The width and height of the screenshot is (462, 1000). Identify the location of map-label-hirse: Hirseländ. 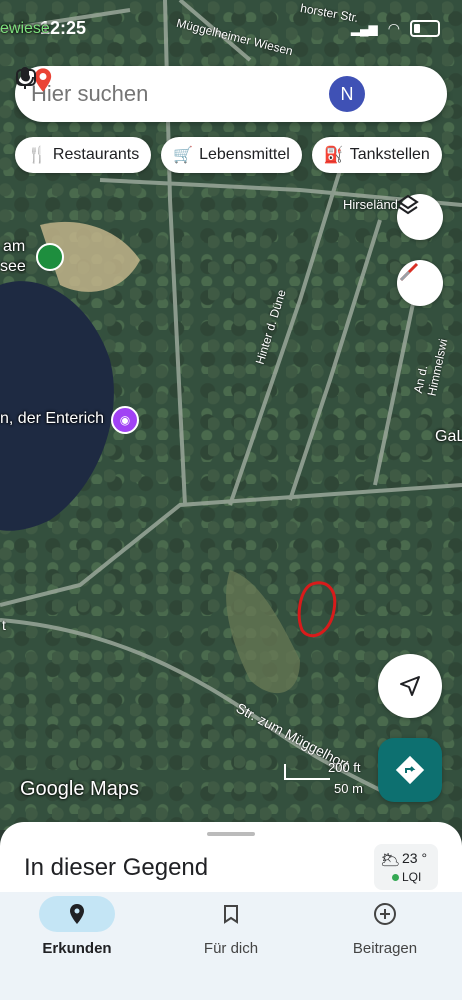
(370, 204).